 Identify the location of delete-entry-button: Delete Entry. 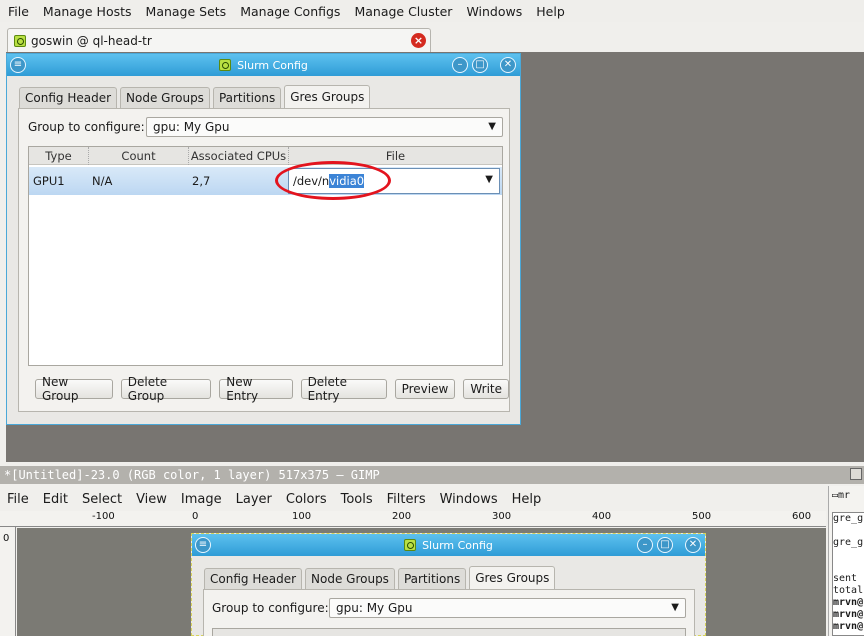
(343, 389).